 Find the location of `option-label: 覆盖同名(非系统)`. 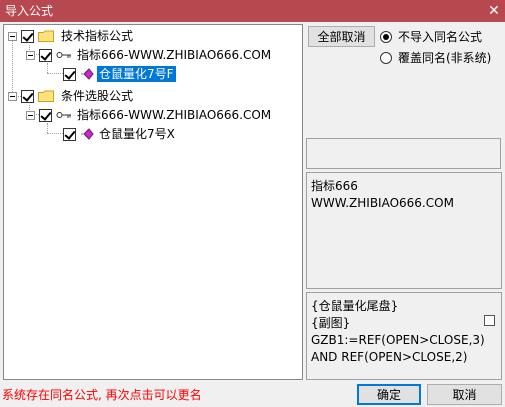

option-label: 覆盖同名(非系统) is located at coordinates (445, 58).